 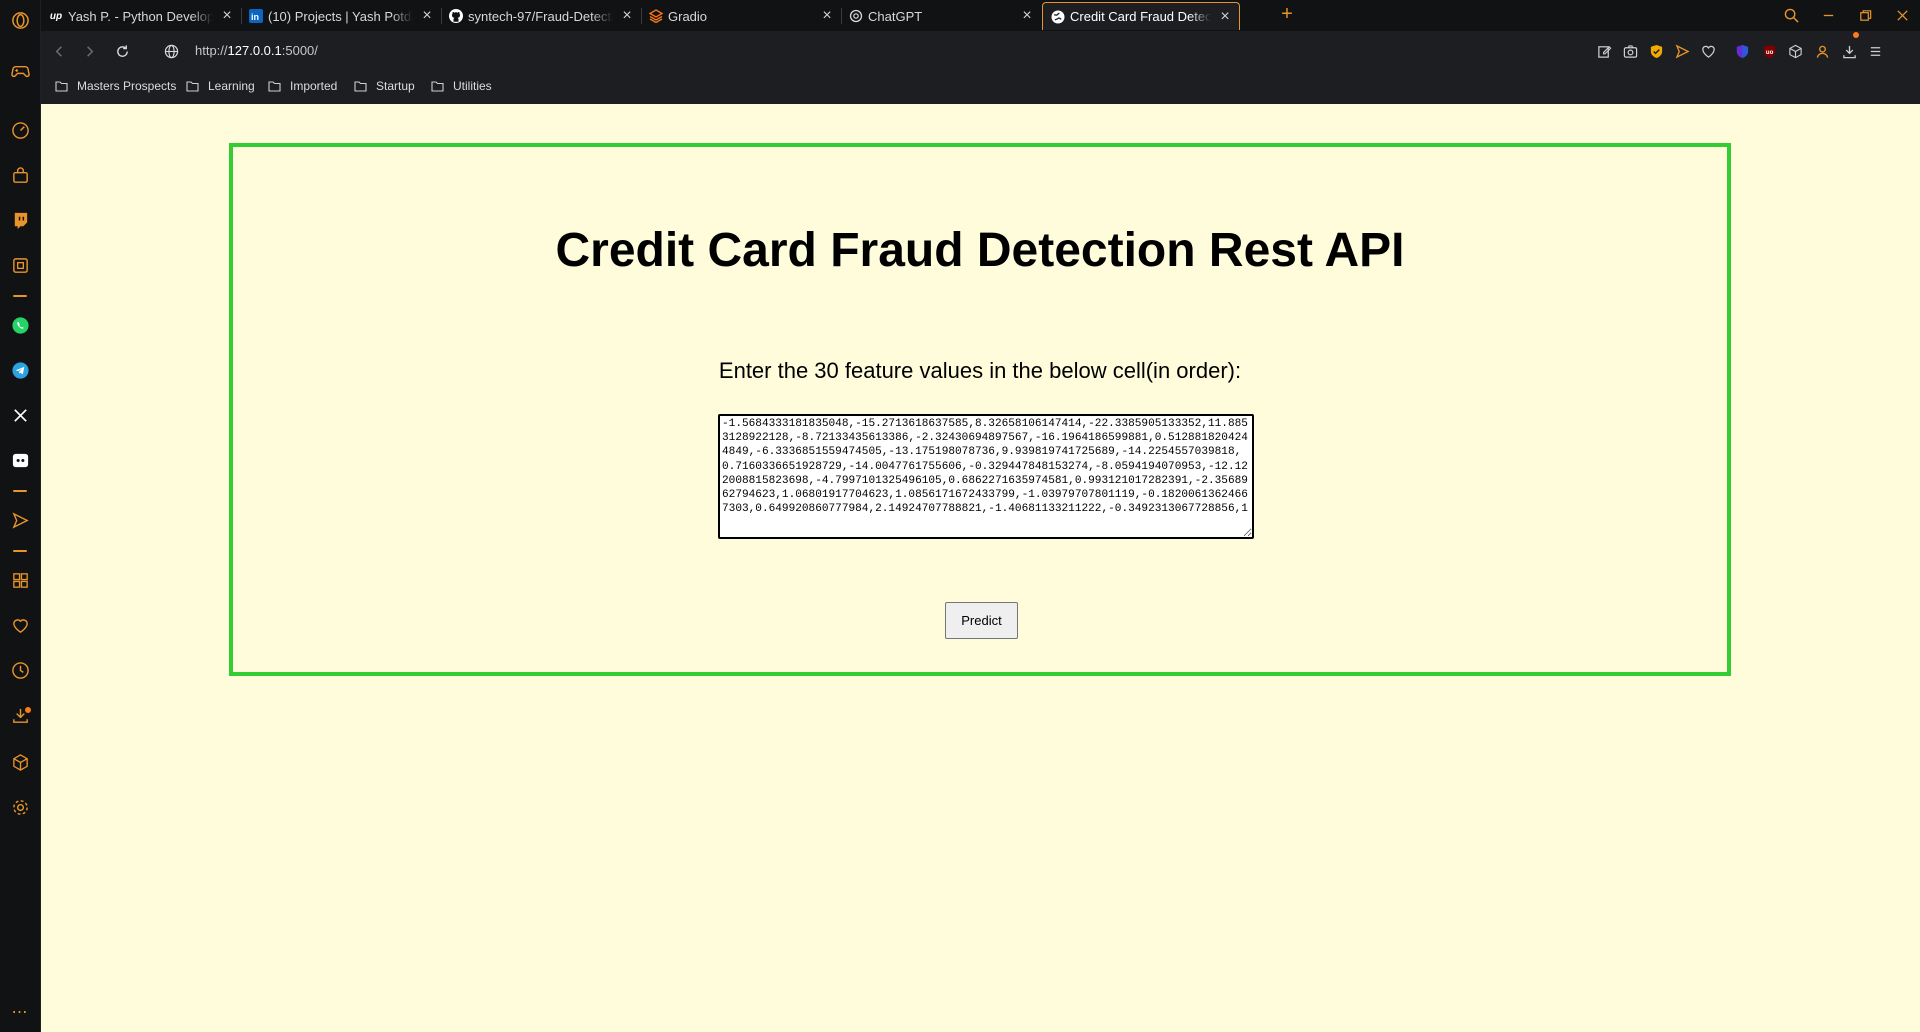 What do you see at coordinates (127, 86) in the screenshot?
I see `bookmark-label: Masters Prospects` at bounding box center [127, 86].